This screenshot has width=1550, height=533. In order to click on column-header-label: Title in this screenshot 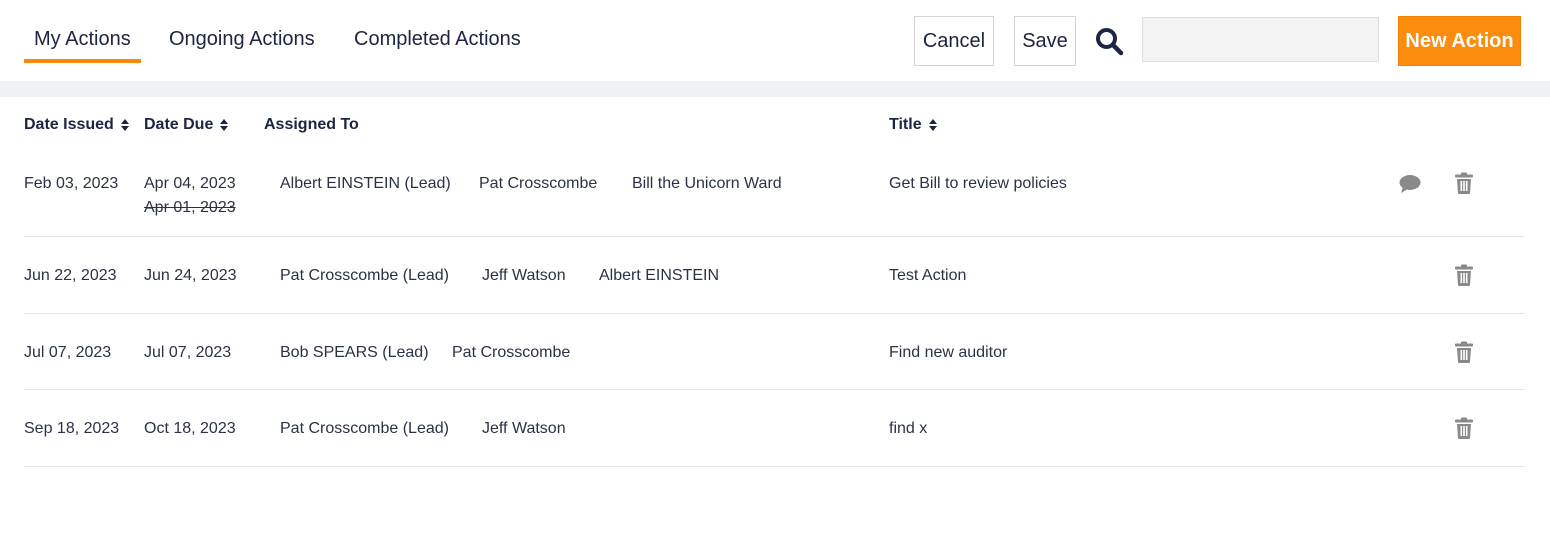, I will do `click(905, 124)`.